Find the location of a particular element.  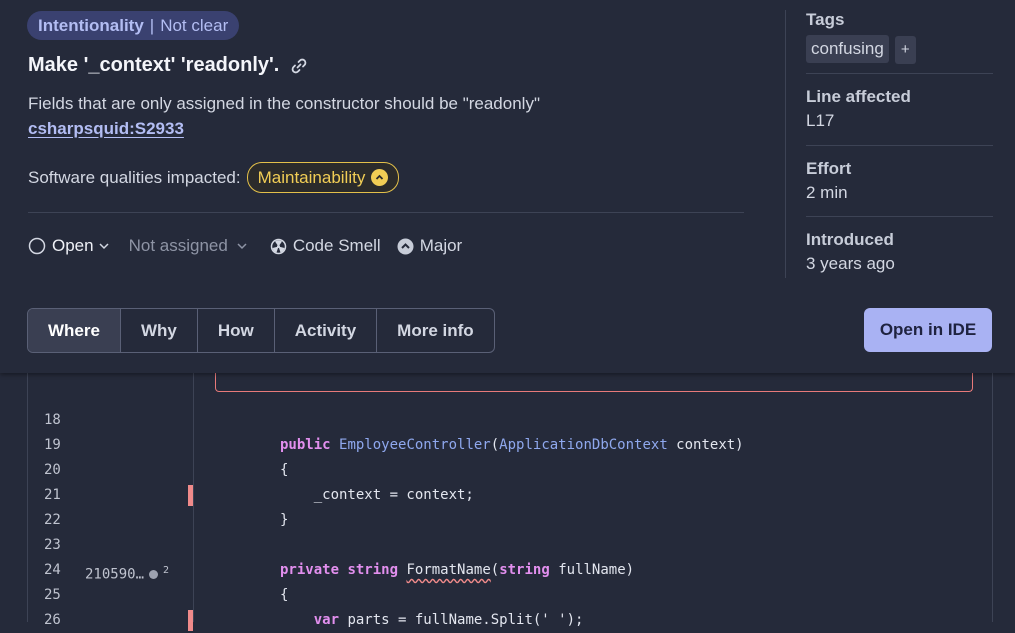

tags-section: Tags confusing + is located at coordinates (899, 37).